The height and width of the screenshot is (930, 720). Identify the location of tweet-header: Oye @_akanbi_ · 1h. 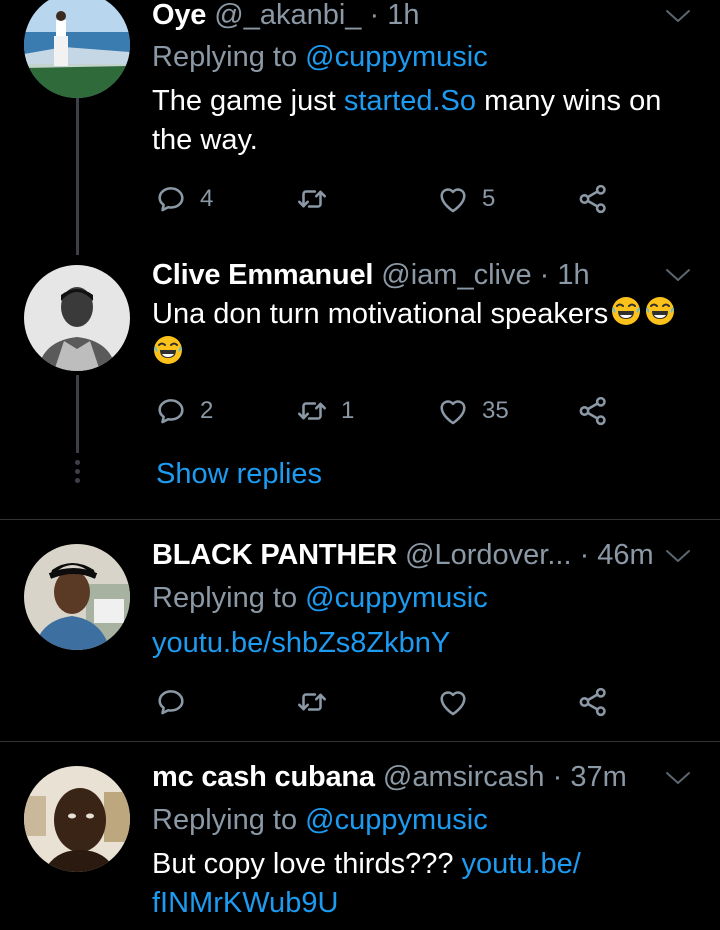
(286, 16).